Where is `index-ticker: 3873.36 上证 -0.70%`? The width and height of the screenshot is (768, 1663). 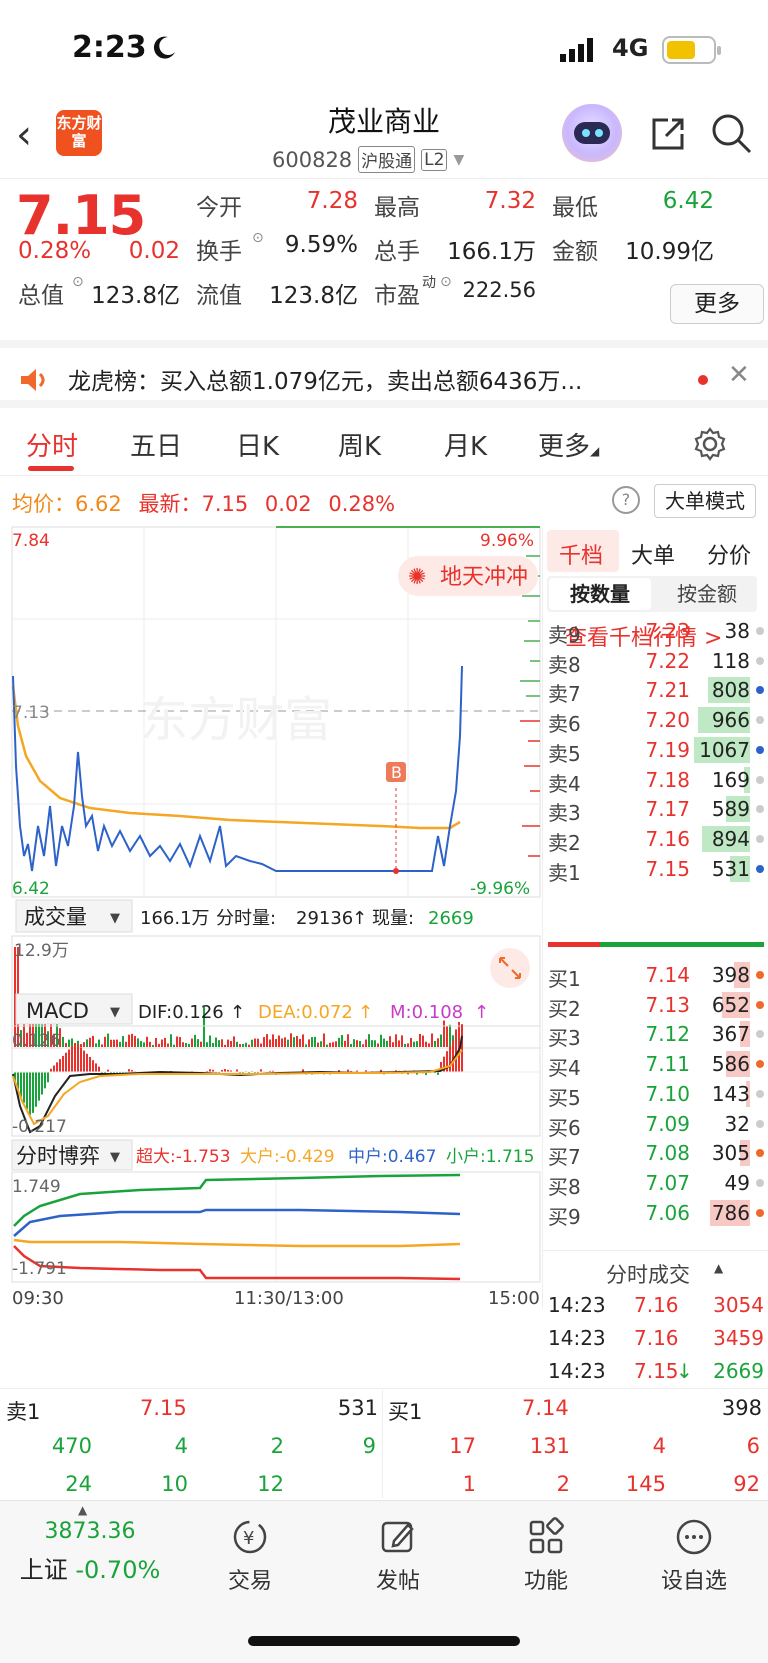 index-ticker: 3873.36 上证 -0.70% is located at coordinates (90, 1552).